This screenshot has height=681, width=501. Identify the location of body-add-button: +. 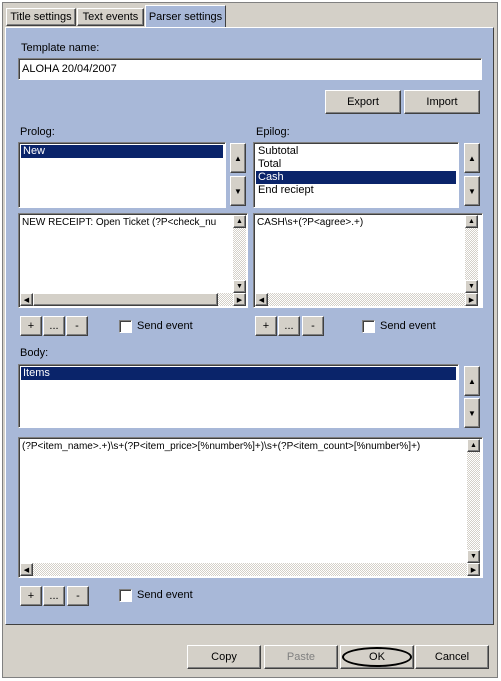
(31, 596).